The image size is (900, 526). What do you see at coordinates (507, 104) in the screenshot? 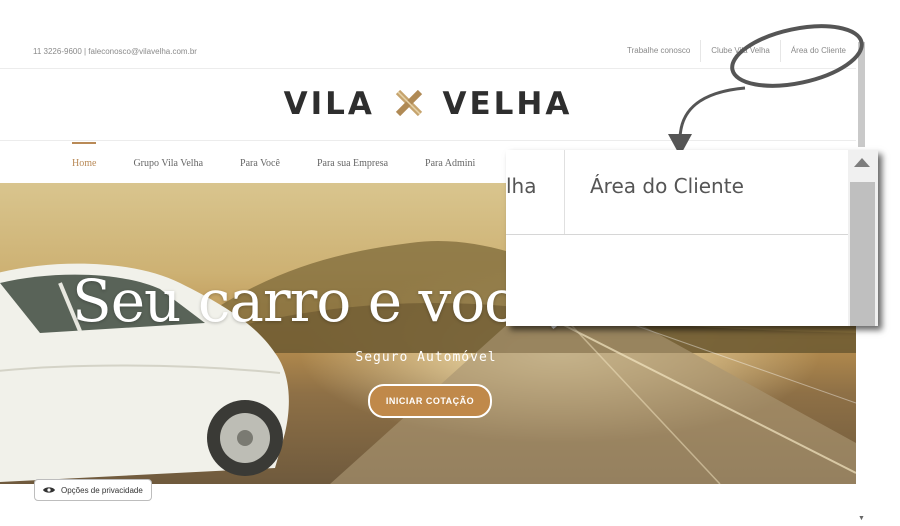
I see `logo-text-right: VELHA` at bounding box center [507, 104].